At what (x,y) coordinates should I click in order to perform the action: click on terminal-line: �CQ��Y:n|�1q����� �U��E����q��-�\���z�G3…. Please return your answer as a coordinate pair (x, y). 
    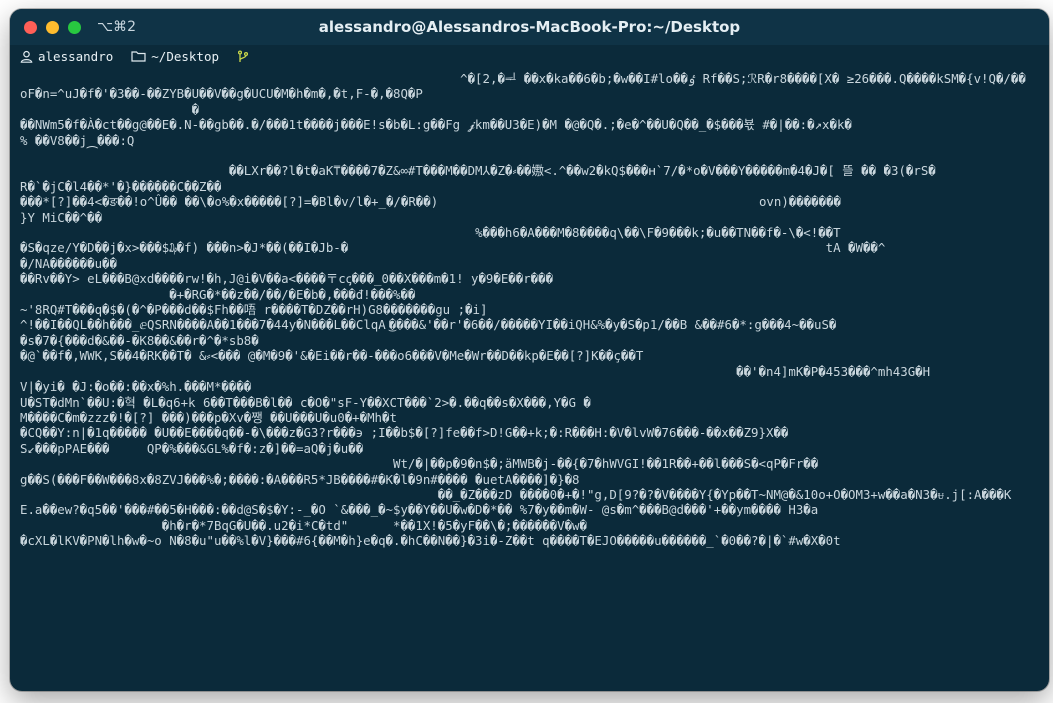
    Looking at the image, I should click on (404, 433).